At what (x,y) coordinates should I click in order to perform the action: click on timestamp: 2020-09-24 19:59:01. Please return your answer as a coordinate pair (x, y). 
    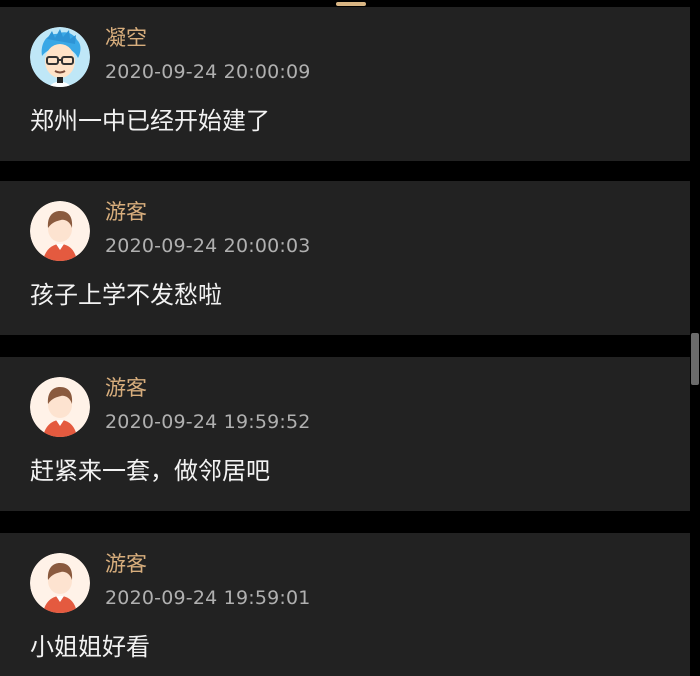
    Looking at the image, I should click on (208, 598).